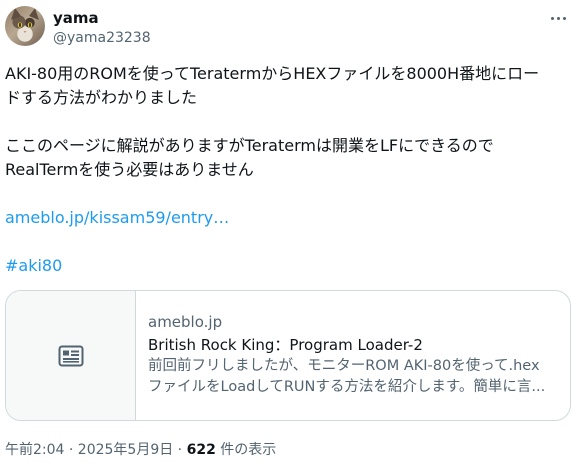 This screenshot has height=466, width=578. I want to click on view-count-label: 件の表示, so click(246, 450).